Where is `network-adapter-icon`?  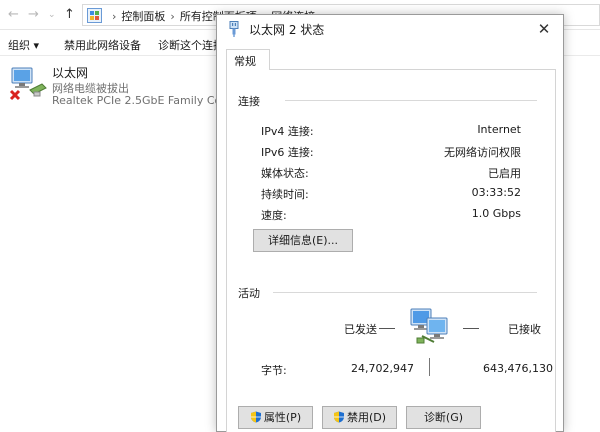 network-adapter-icon is located at coordinates (28, 84).